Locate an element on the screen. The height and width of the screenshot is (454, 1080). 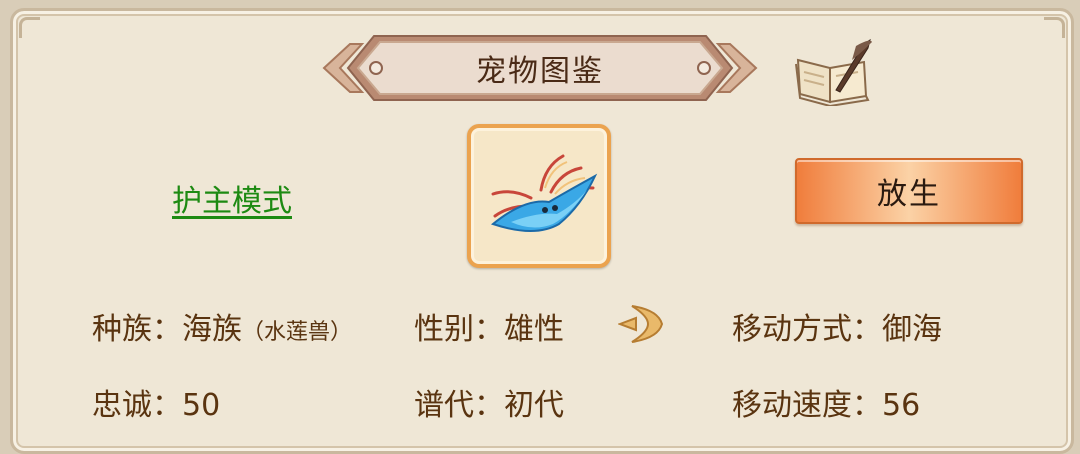
manta-ray-pet-icon is located at coordinates (544, 193).